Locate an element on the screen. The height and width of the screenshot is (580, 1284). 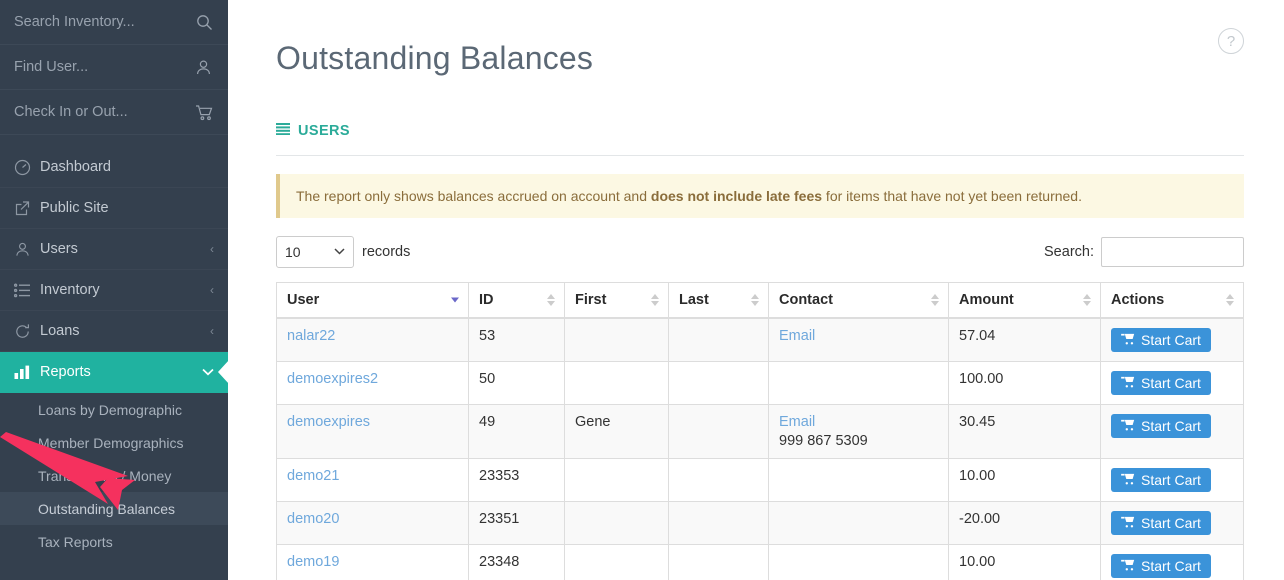
sidebar-item-dashboard: Dashboard is located at coordinates (114, 167).